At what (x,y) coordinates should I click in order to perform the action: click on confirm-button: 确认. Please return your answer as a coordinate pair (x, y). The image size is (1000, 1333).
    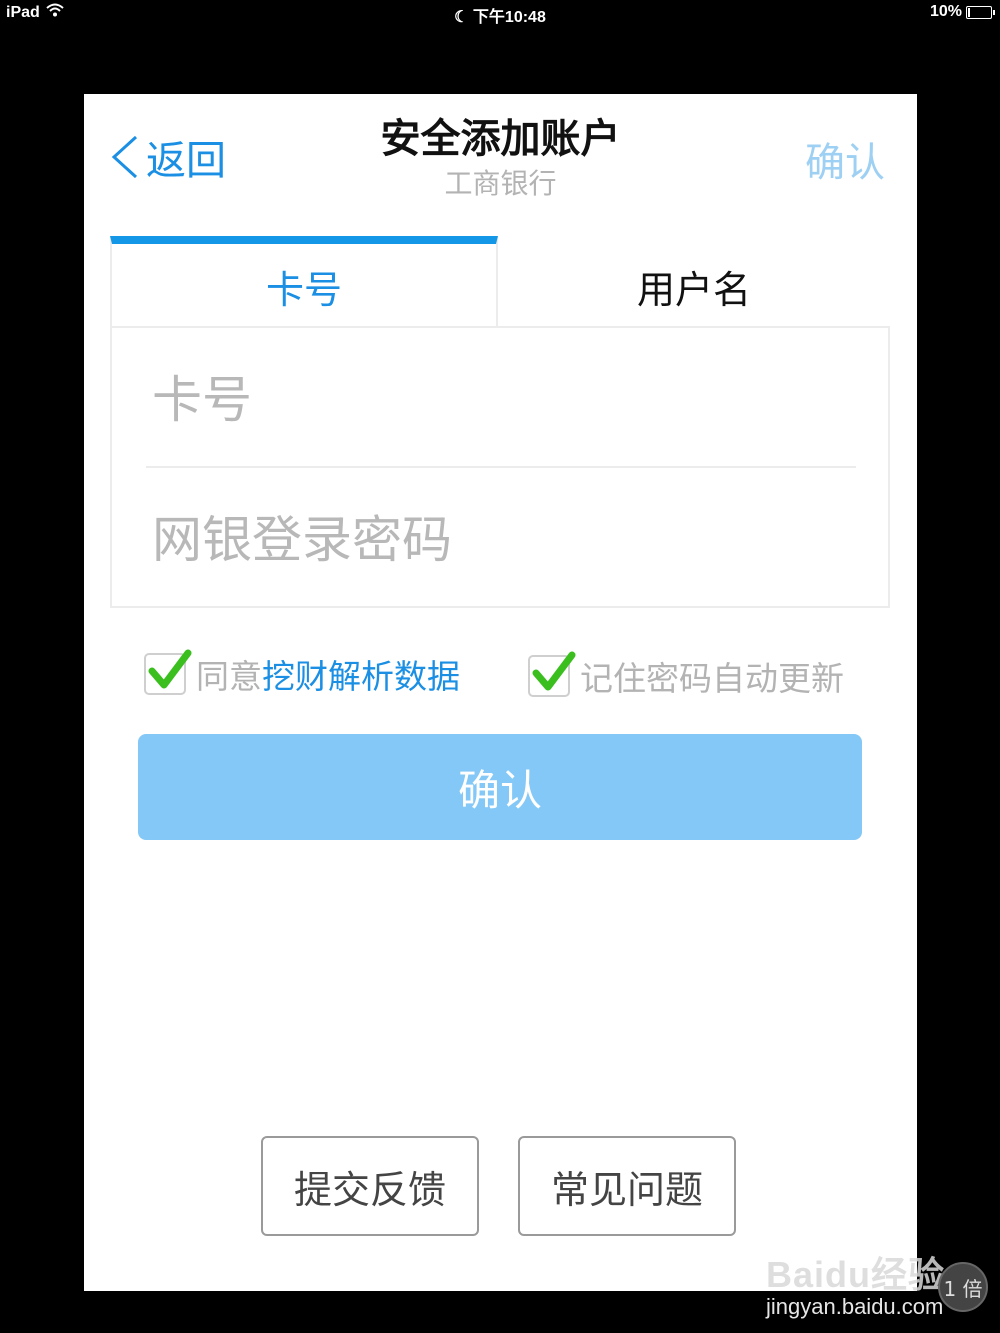
    Looking at the image, I should click on (500, 787).